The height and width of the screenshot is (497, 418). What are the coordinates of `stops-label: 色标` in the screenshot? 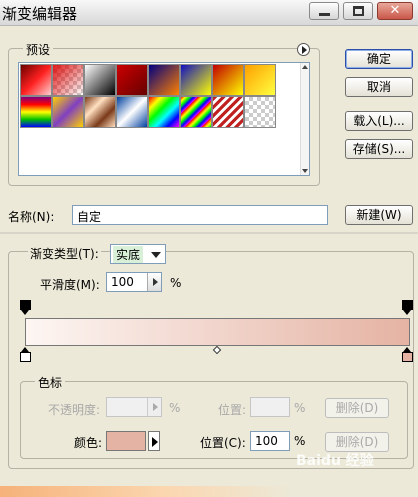 It's located at (50, 382).